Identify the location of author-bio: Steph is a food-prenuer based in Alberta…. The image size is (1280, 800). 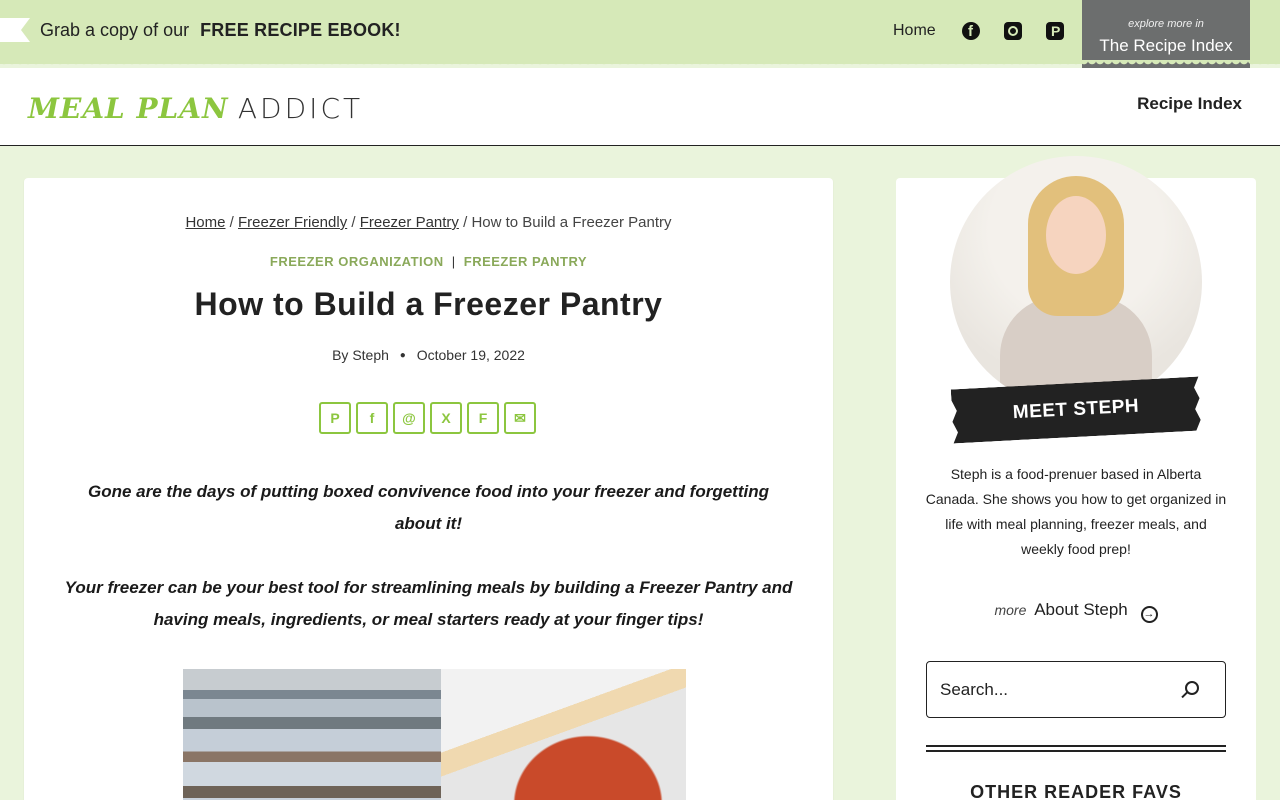
(1076, 511).